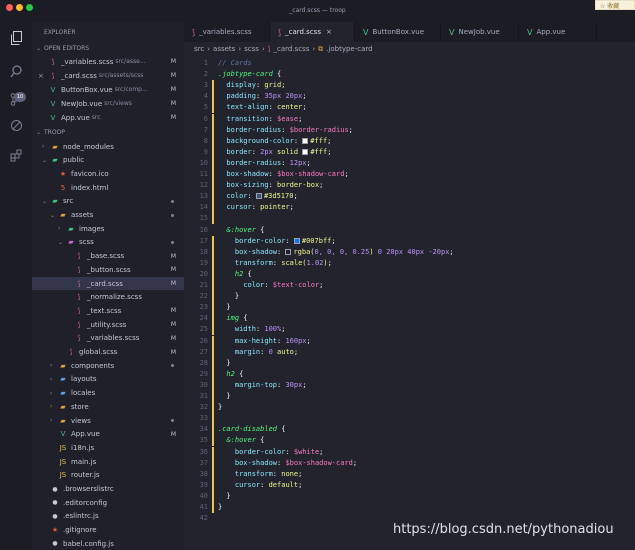 The image size is (635, 550). Describe the element at coordinates (409, 274) in the screenshot. I see `code-line: 20 h2 {` at that location.